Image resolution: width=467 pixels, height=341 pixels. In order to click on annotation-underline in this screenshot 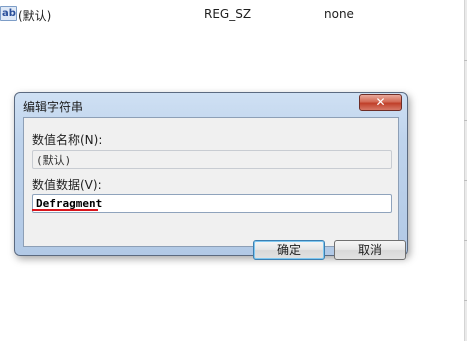, I will do `click(65, 210)`.